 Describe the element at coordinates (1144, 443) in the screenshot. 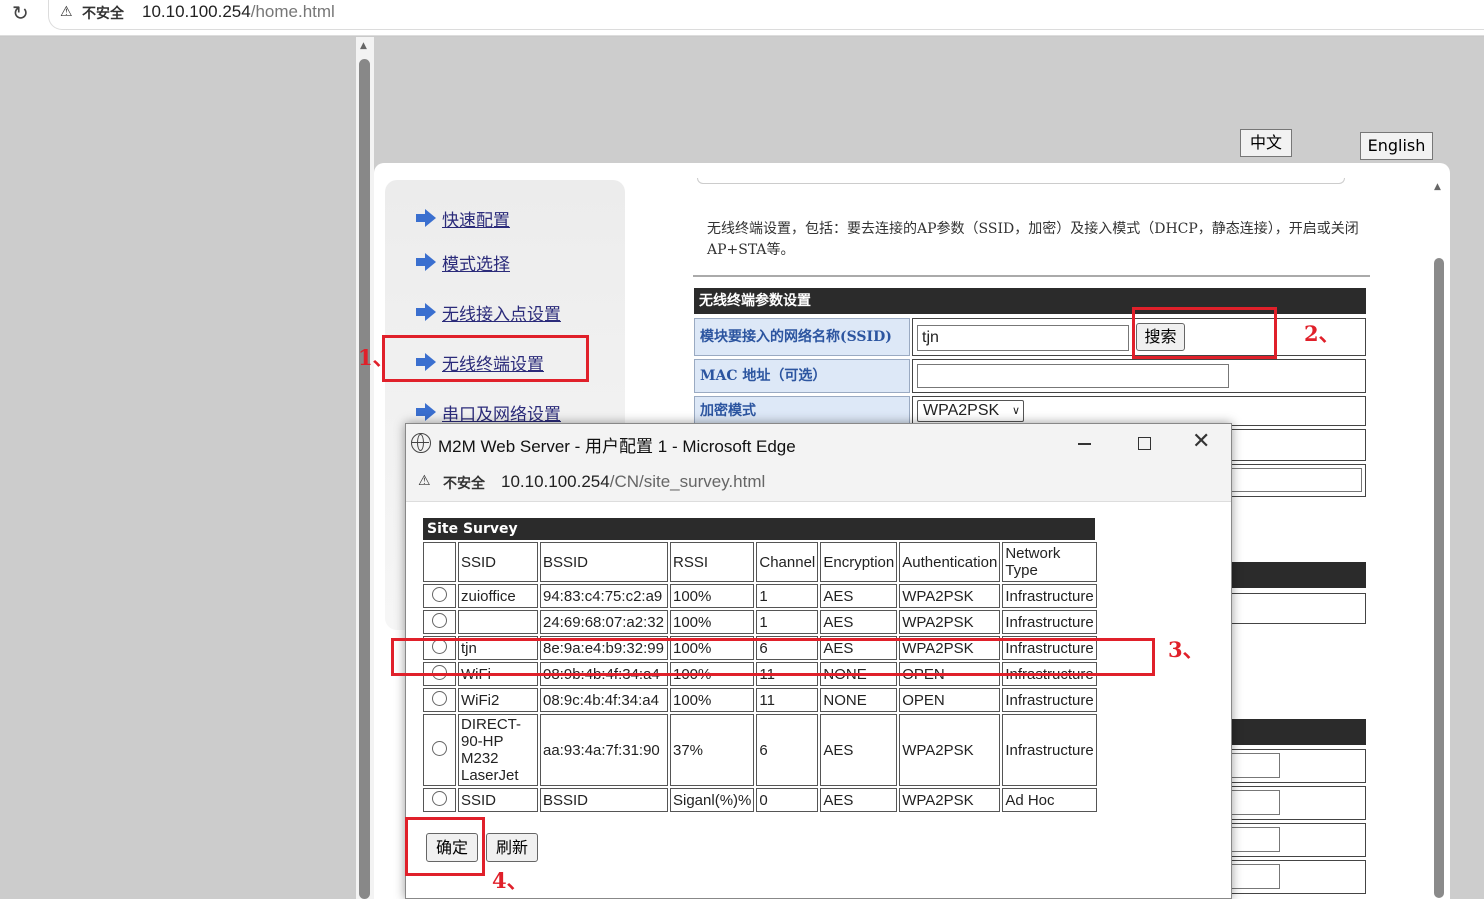

I see `maximize-icon` at that location.